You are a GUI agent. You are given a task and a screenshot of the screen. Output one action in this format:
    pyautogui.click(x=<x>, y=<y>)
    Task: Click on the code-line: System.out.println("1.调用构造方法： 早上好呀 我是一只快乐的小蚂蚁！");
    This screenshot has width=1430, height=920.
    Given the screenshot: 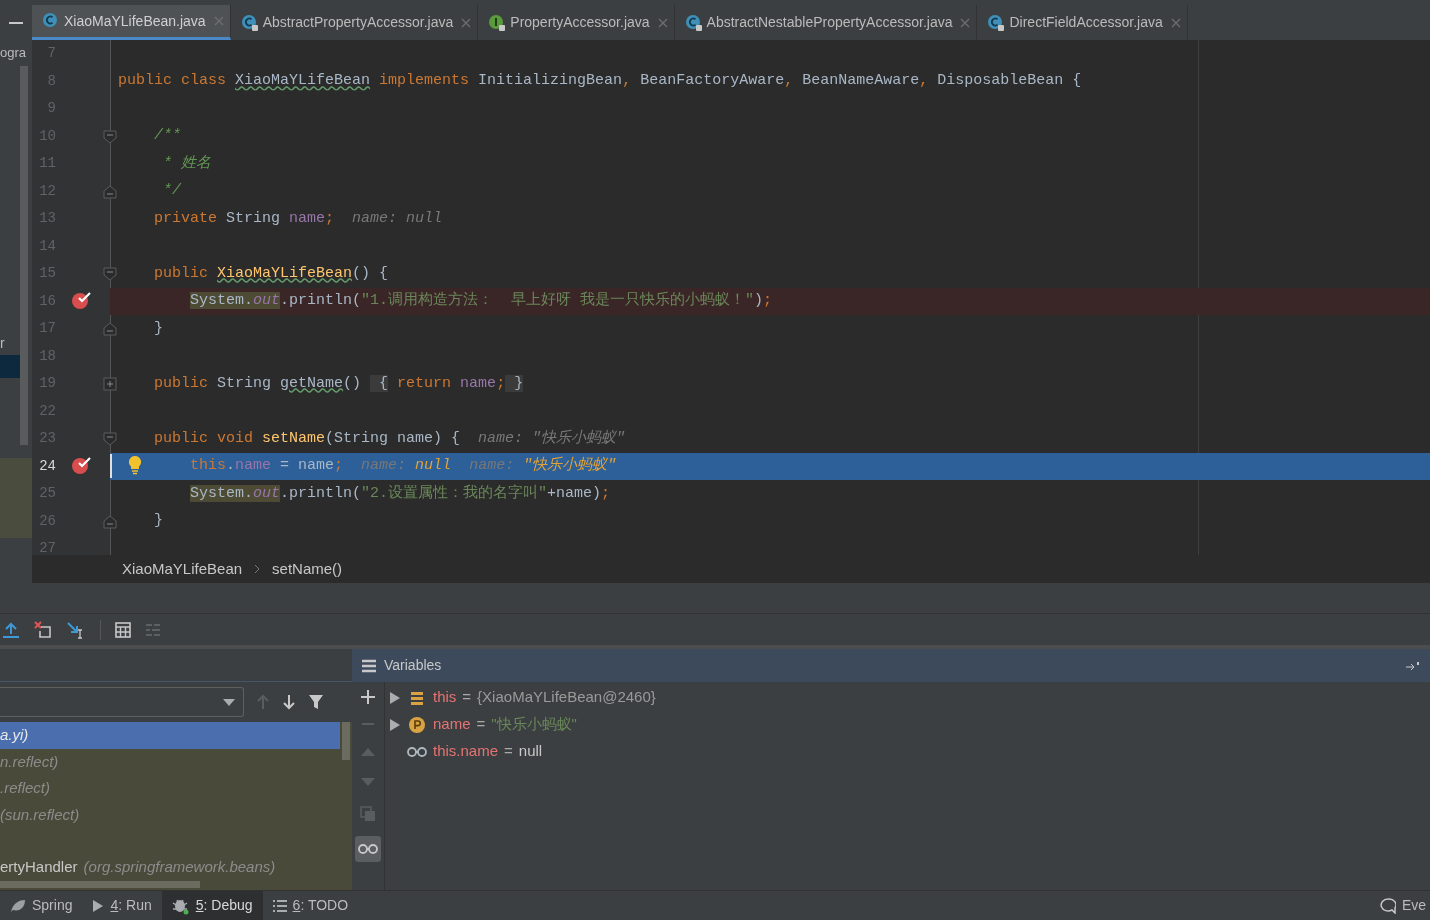 What is the action you would take?
    pyautogui.click(x=481, y=300)
    